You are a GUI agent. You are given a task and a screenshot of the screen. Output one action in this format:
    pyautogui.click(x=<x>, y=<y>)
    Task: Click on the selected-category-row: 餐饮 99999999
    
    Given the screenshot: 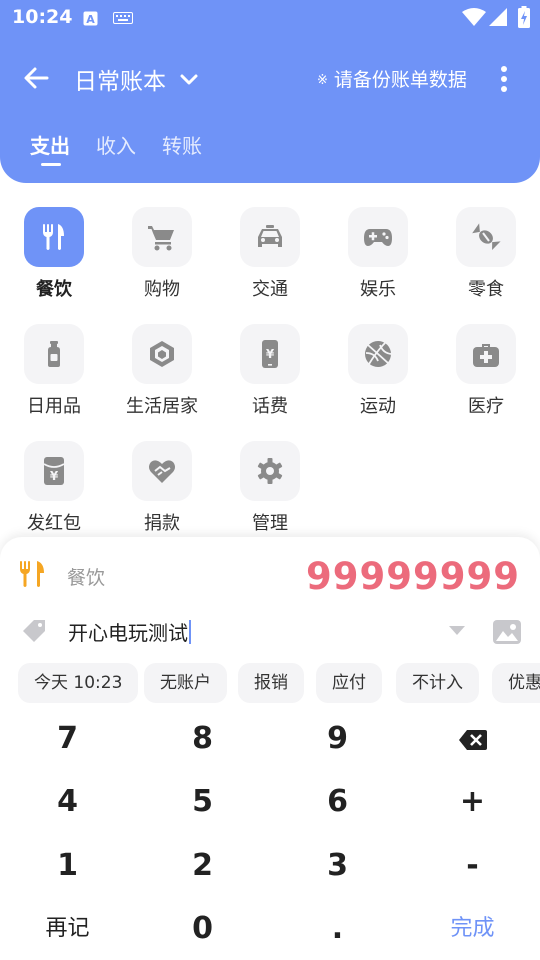 What is the action you would take?
    pyautogui.click(x=270, y=576)
    